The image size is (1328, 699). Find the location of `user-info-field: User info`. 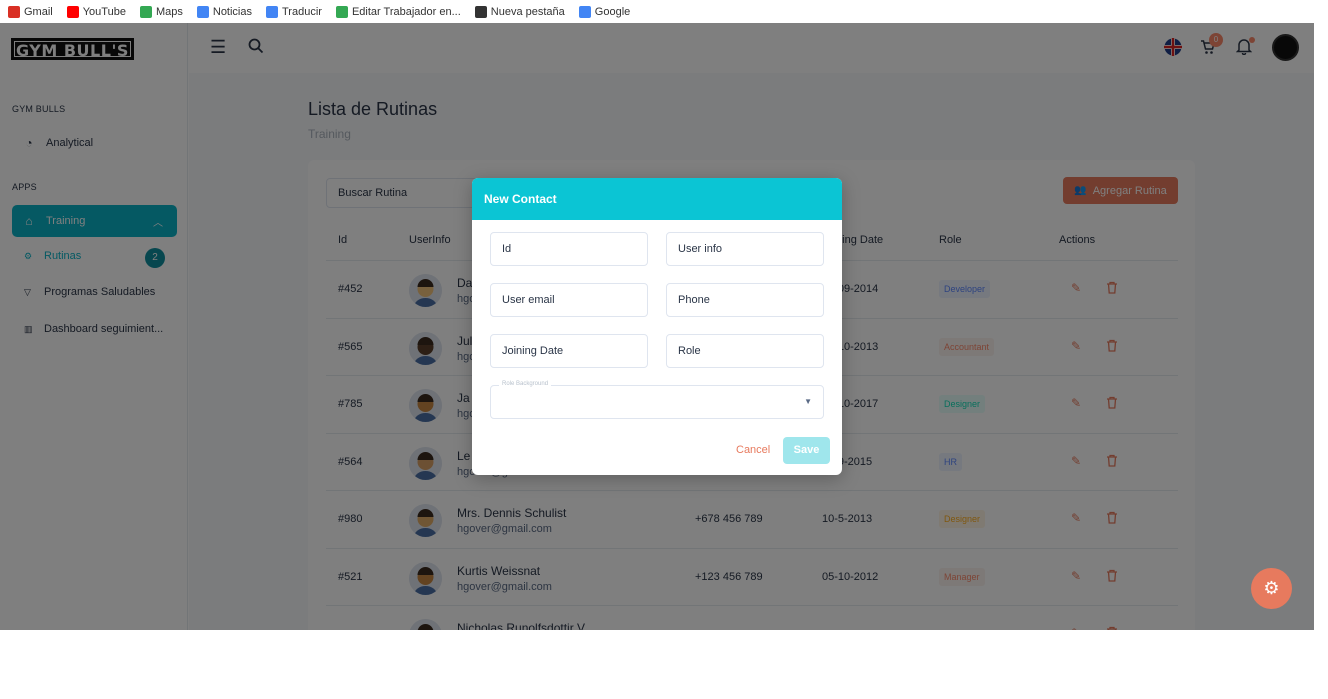

user-info-field: User info is located at coordinates (745, 249).